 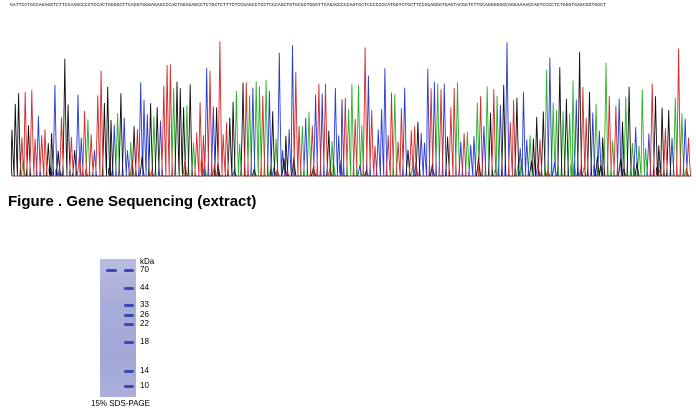 I want to click on ladder-label: 70, so click(x=144, y=269).